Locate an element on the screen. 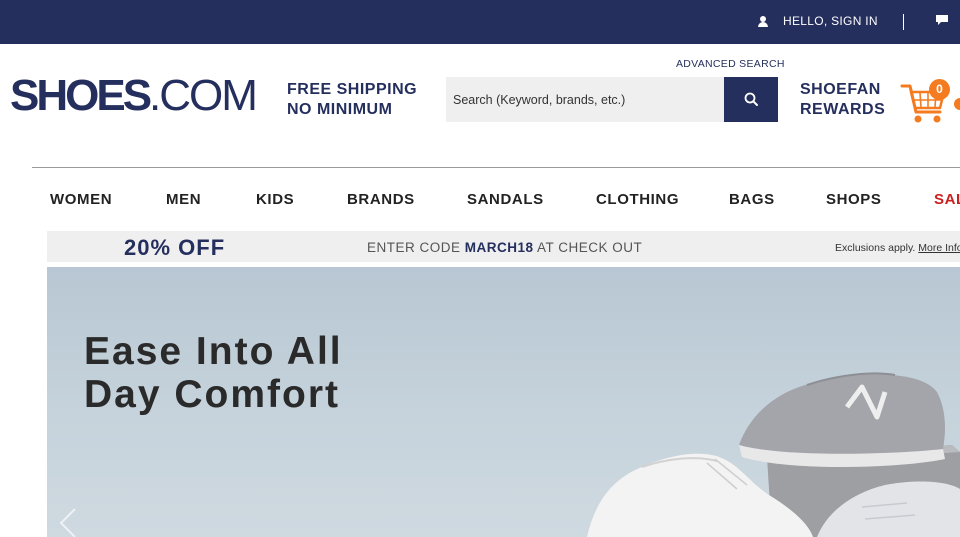 The height and width of the screenshot is (537, 960). cart-count-badge: 0 is located at coordinates (939, 89).